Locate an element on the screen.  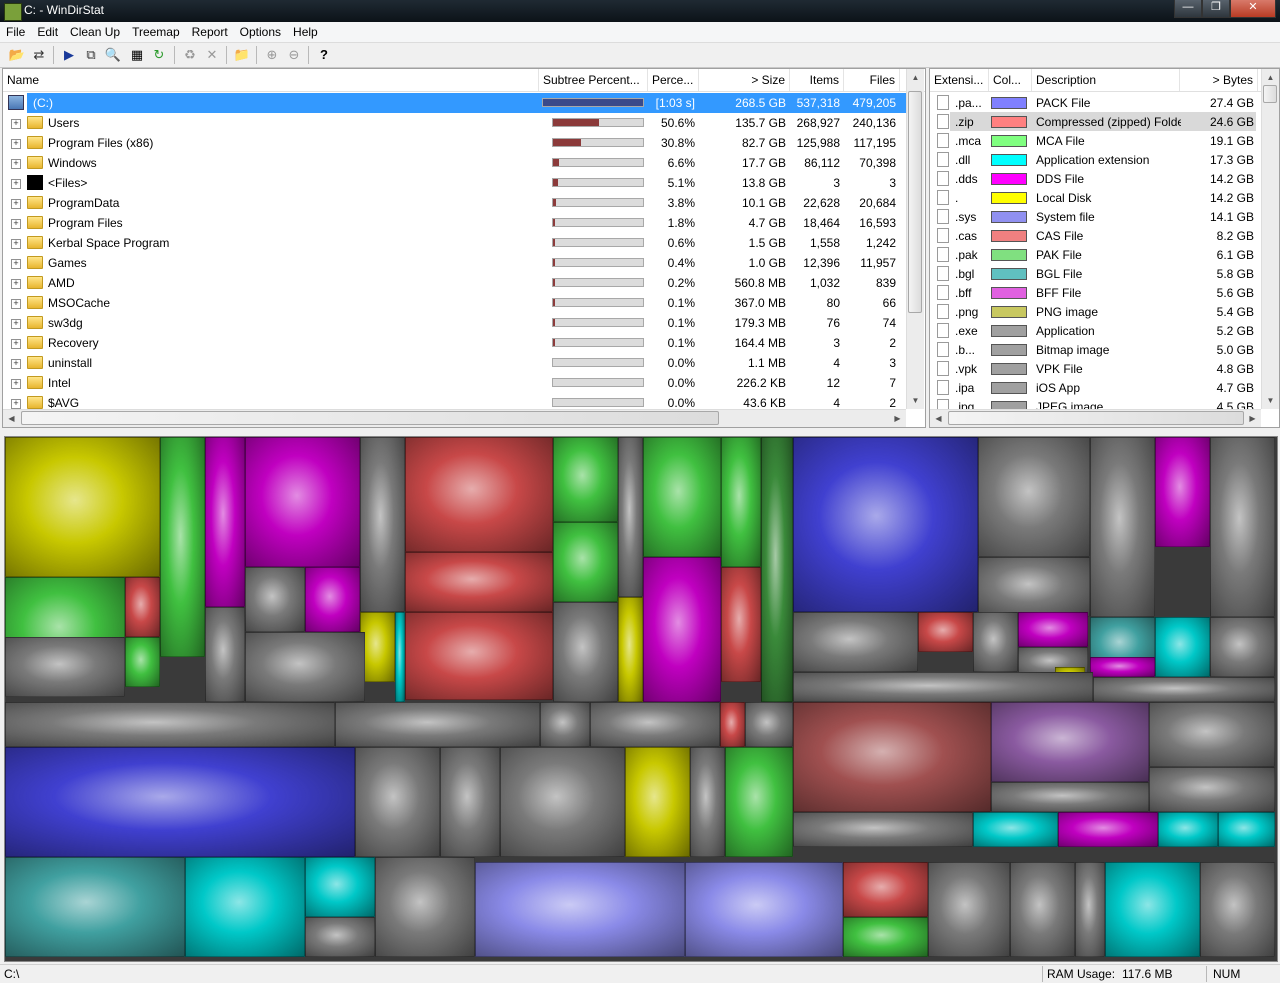
tree-row: + Windows 6.6% 17.7 GB 86,112 70,398 is located at coordinates (464, 163).